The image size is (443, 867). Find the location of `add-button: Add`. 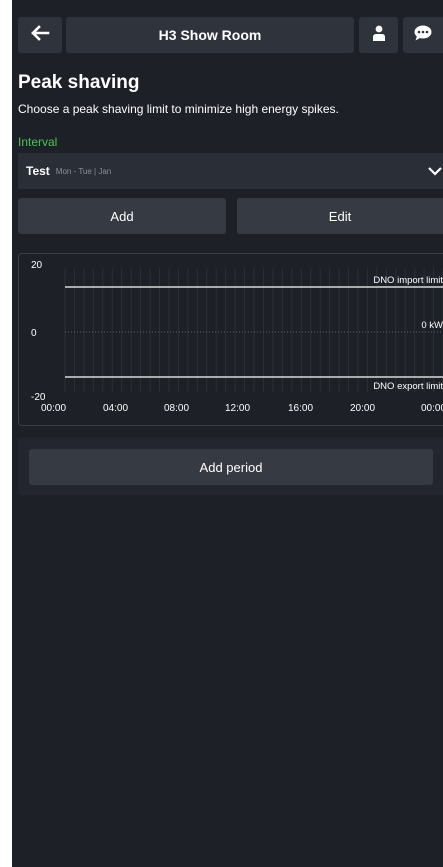

add-button: Add is located at coordinates (122, 216).